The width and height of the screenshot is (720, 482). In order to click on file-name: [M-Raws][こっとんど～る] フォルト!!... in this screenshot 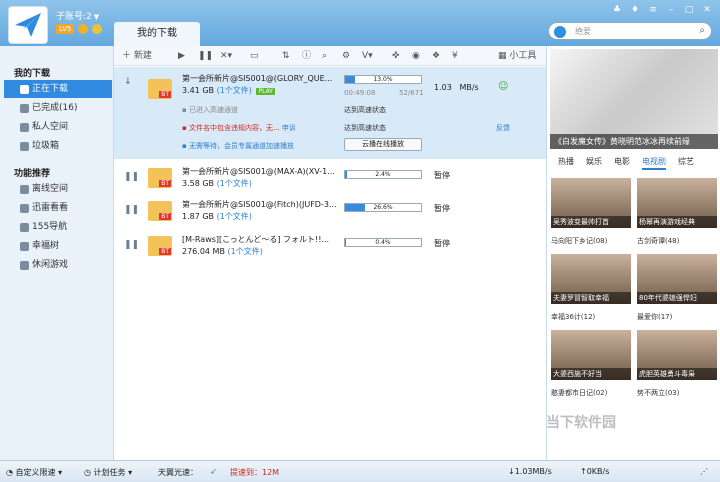, I will do `click(256, 239)`.